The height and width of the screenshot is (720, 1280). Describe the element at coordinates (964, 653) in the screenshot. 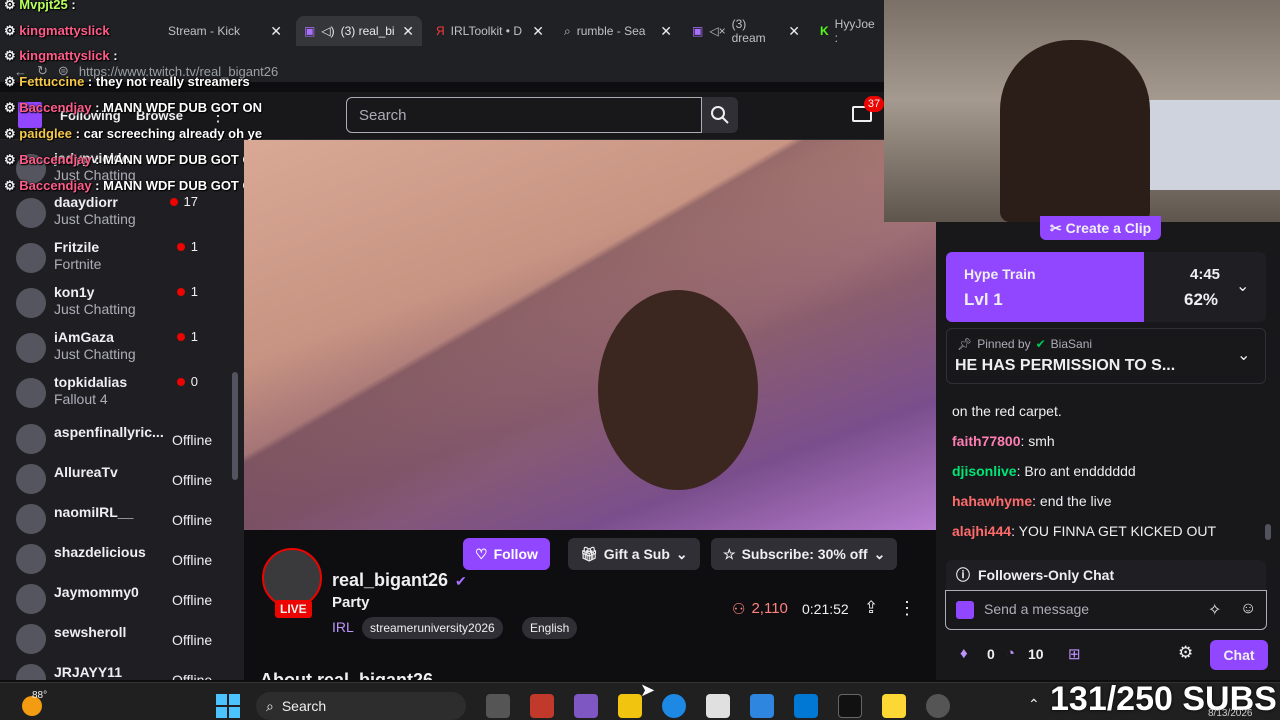

I see `channel-points-icon: ♦` at that location.